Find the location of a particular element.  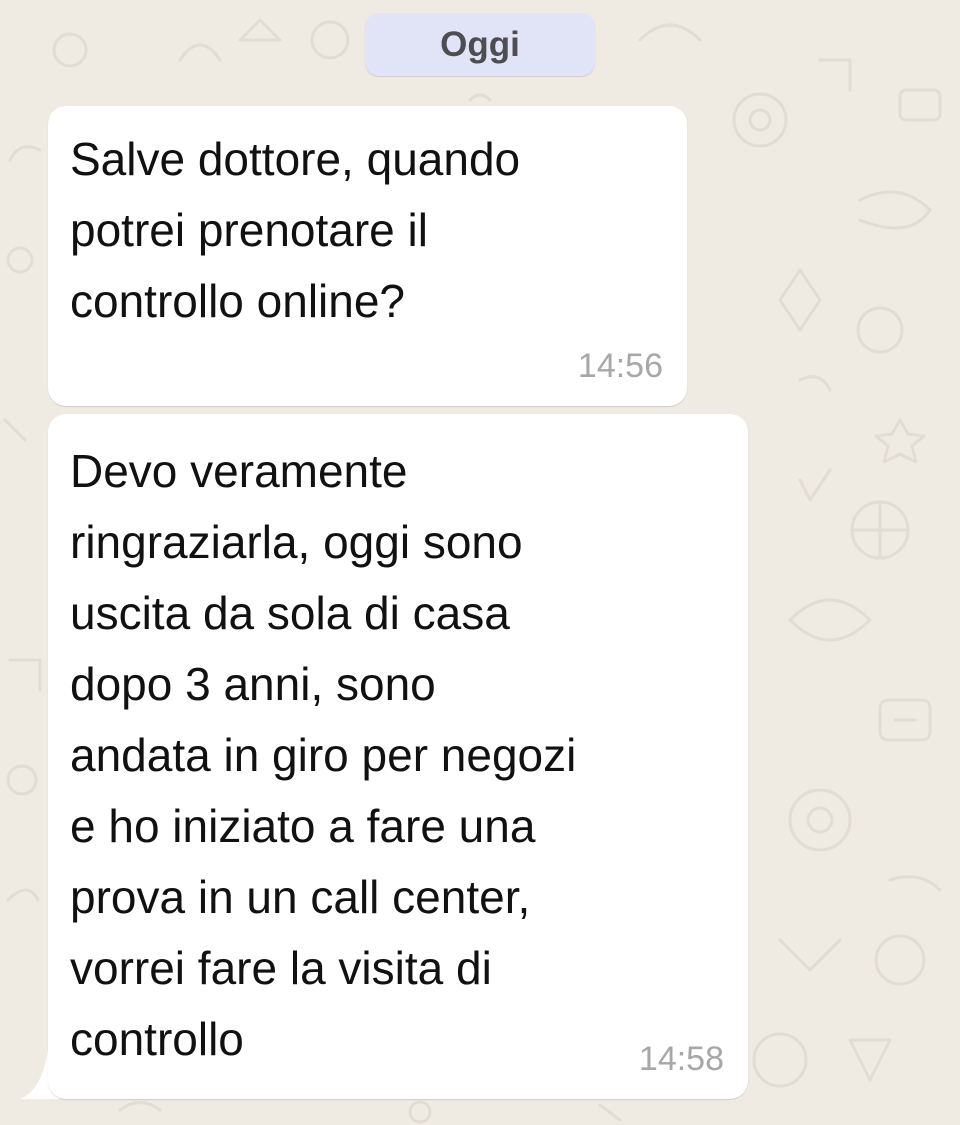

date-separator: Oggi is located at coordinates (480, 44).